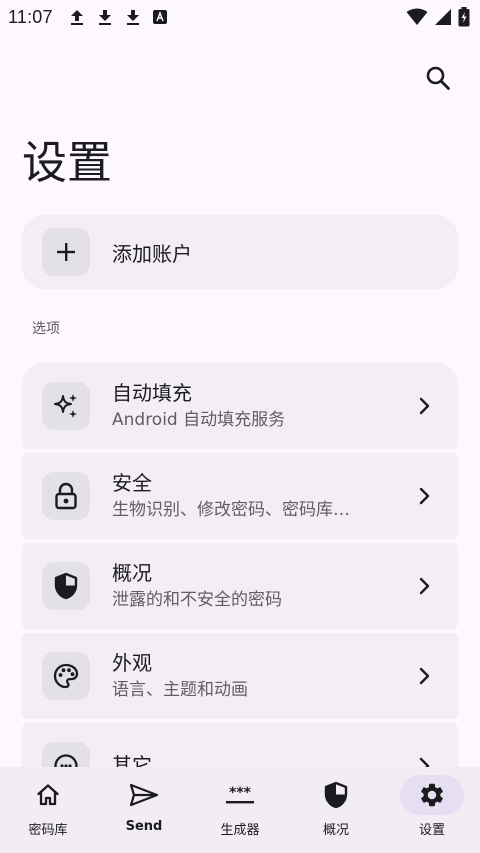  Describe the element at coordinates (67, 162) in the screenshot. I see `page-title: 设置` at that location.